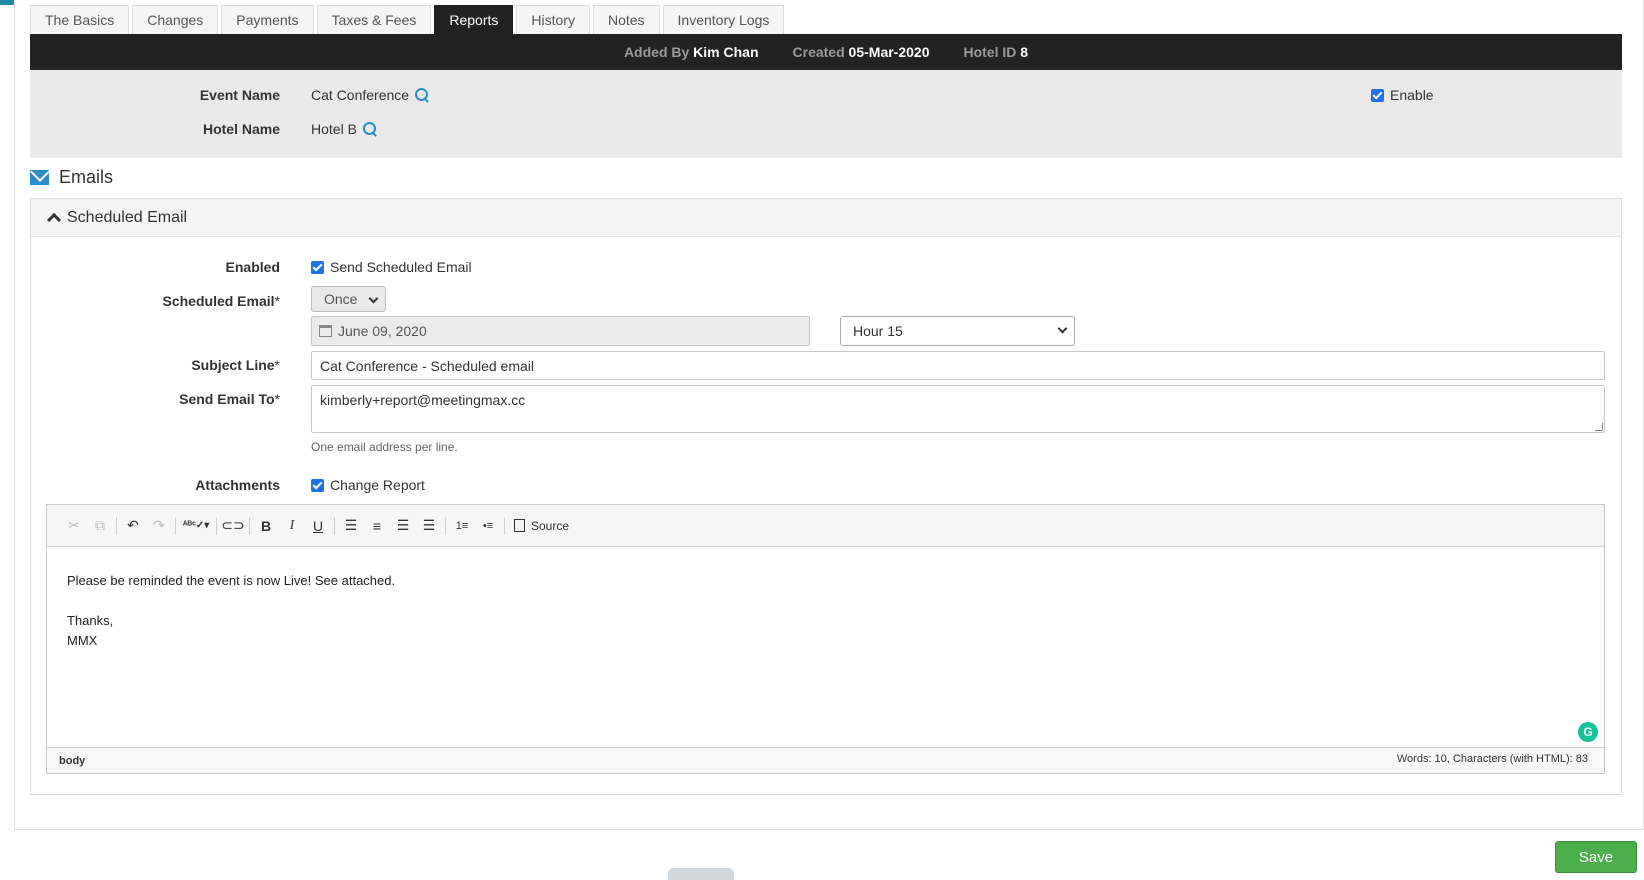 This screenshot has width=1644, height=880. Describe the element at coordinates (325, 331) in the screenshot. I see `calendar-icon` at that location.